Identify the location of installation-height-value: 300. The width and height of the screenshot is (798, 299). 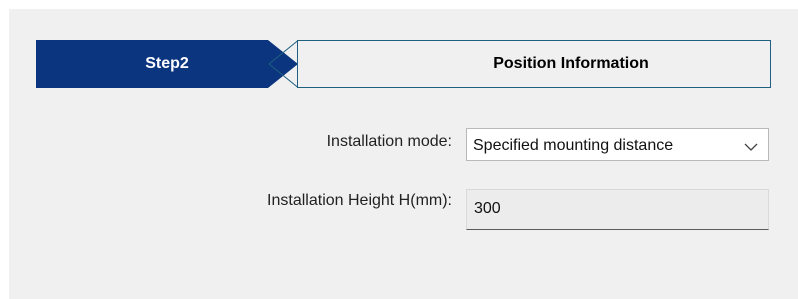
(487, 208).